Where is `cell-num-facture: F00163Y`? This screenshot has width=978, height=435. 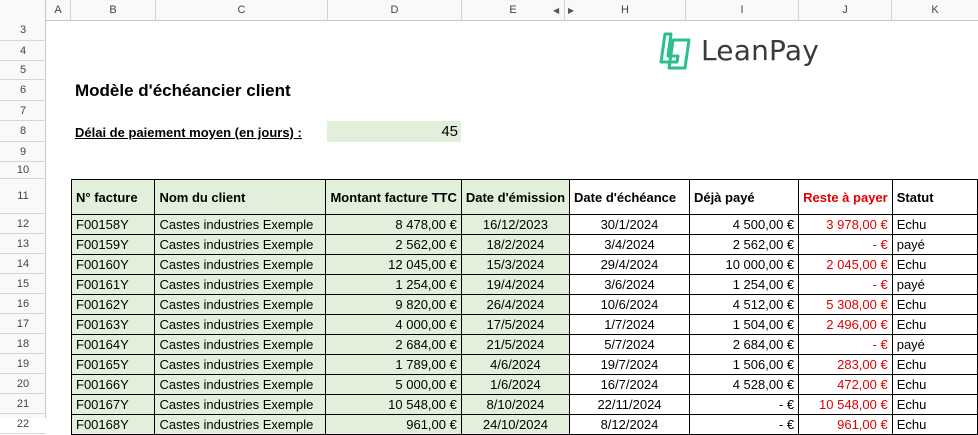 cell-num-facture: F00163Y is located at coordinates (113, 324).